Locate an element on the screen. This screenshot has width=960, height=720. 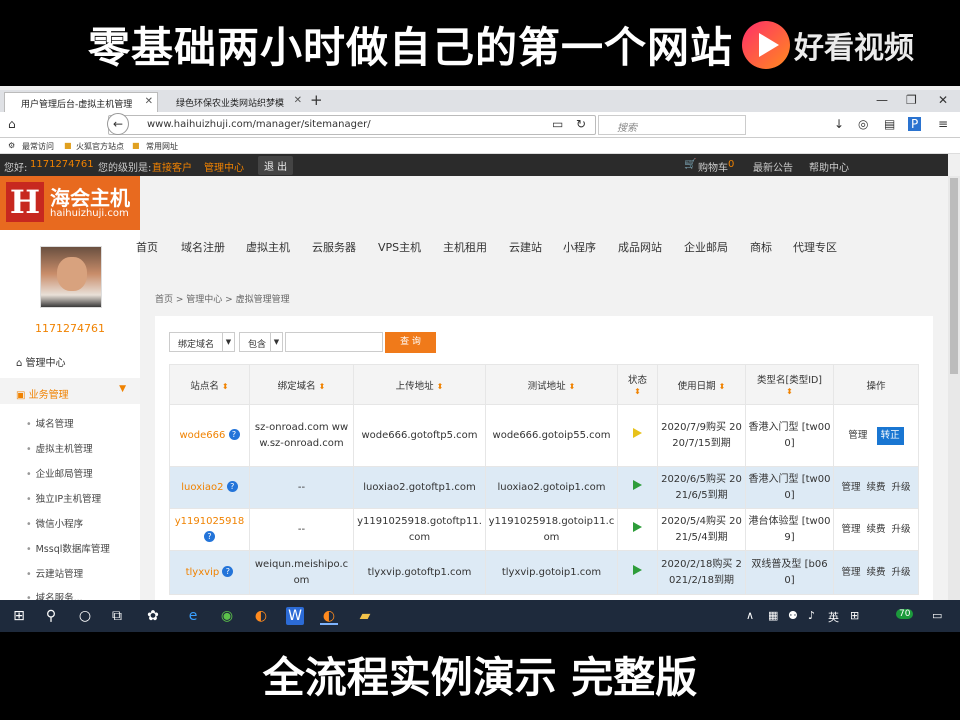
edge-icon: e is located at coordinates (193, 616).